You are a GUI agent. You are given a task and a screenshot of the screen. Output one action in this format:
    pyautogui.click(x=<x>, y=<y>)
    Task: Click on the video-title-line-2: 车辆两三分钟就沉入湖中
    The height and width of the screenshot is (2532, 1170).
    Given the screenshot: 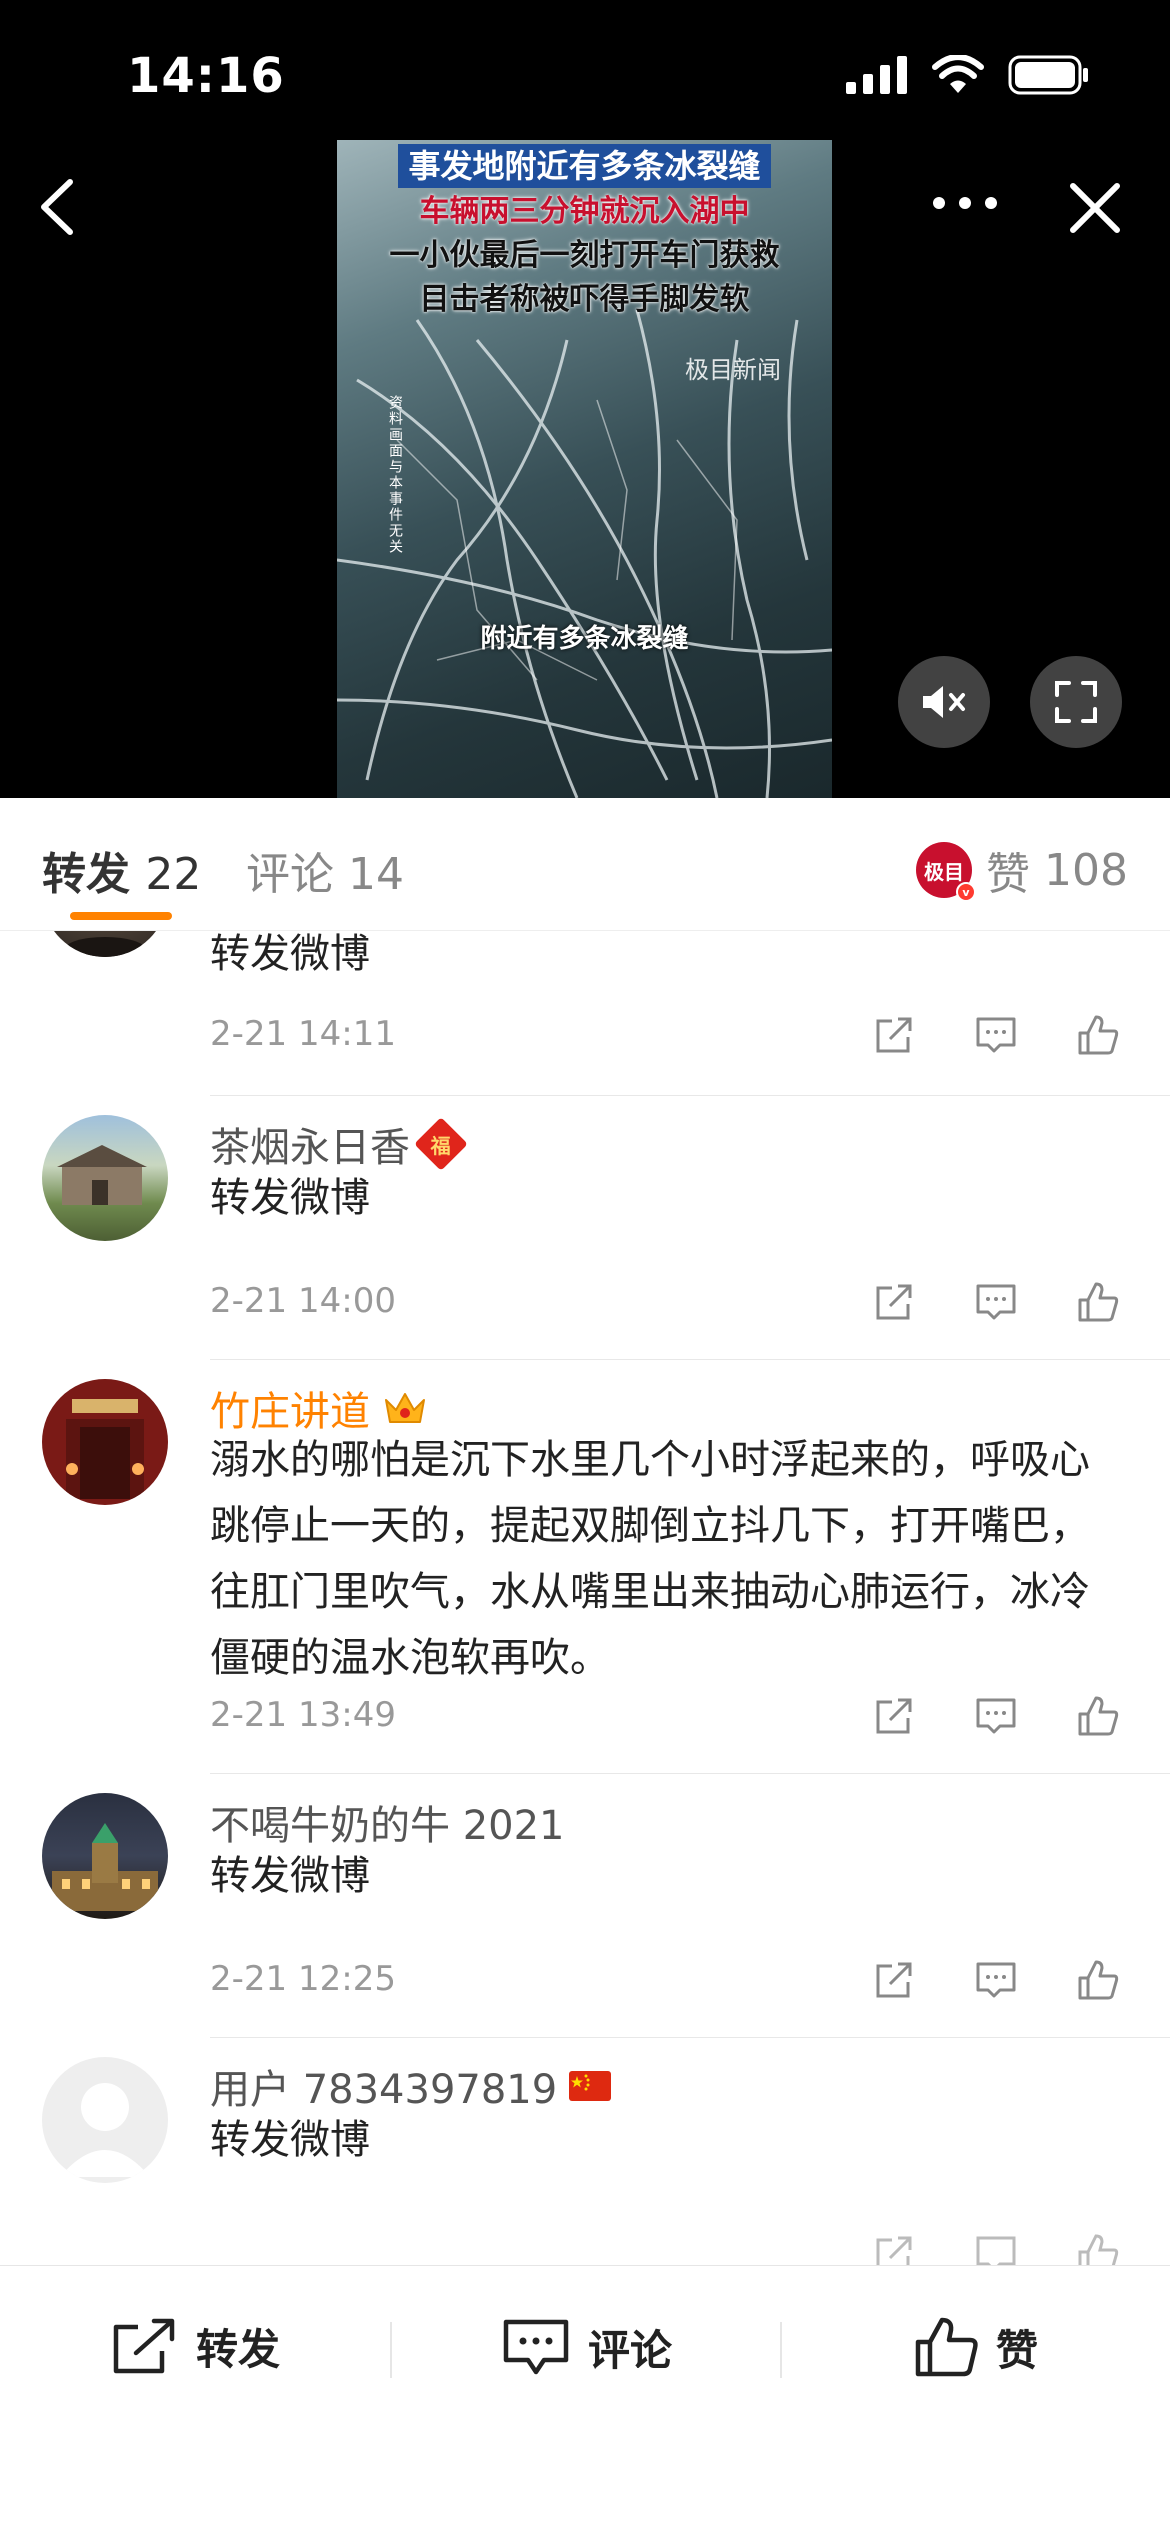 What is the action you would take?
    pyautogui.click(x=584, y=211)
    